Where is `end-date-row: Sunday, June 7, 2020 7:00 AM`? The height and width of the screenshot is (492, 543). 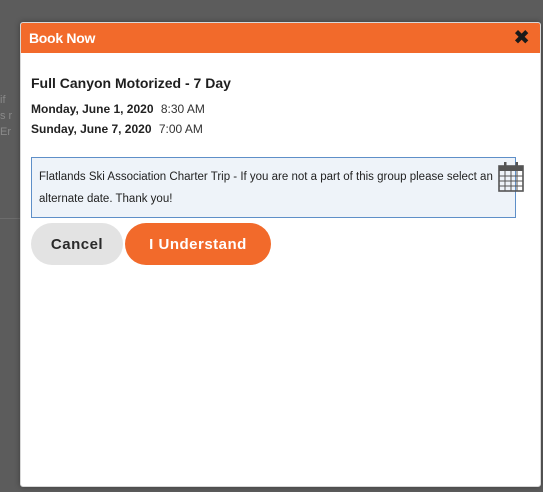
end-date-row: Sunday, June 7, 2020 7:00 AM is located at coordinates (280, 129).